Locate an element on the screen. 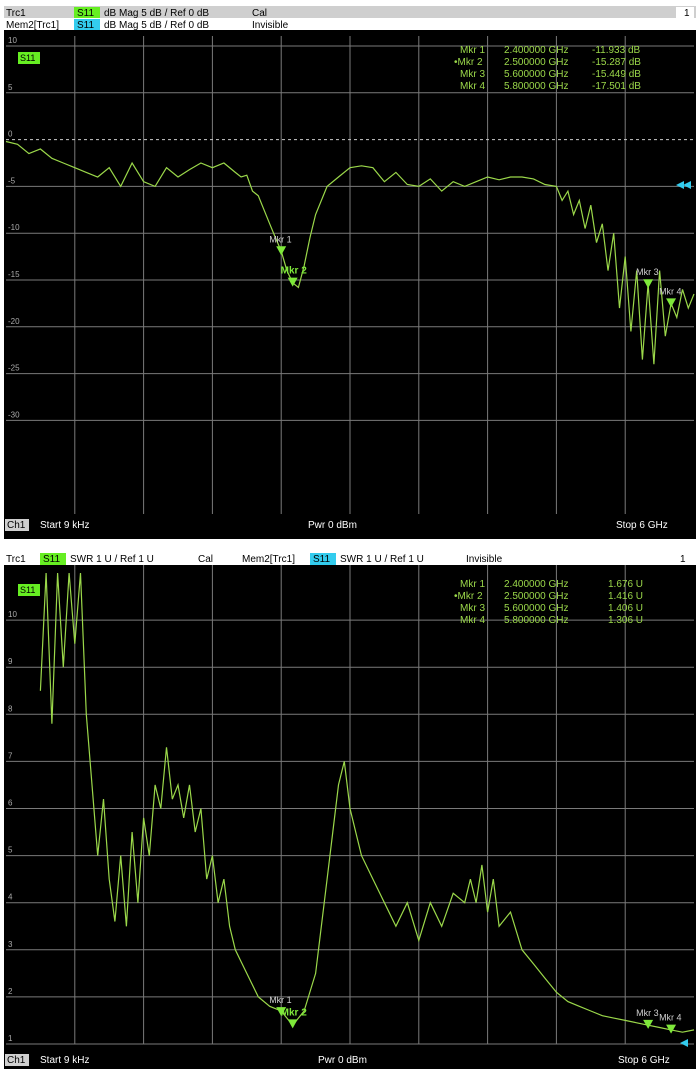 This screenshot has width=700, height=1075. y-tick-label: -25 is located at coordinates (14, 368).